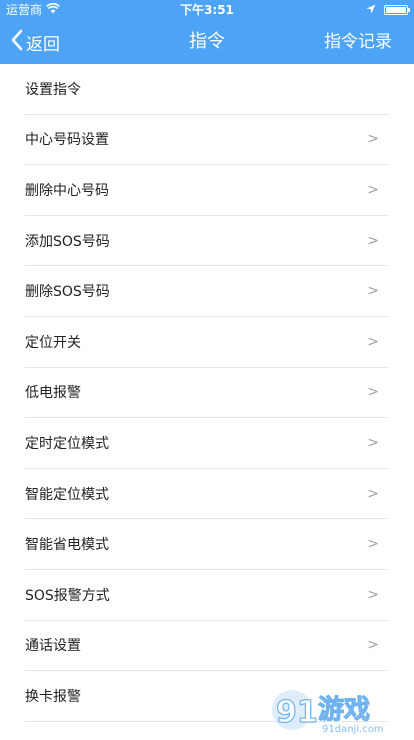  What do you see at coordinates (53, 89) in the screenshot?
I see `list-item-label: 设置指令` at bounding box center [53, 89].